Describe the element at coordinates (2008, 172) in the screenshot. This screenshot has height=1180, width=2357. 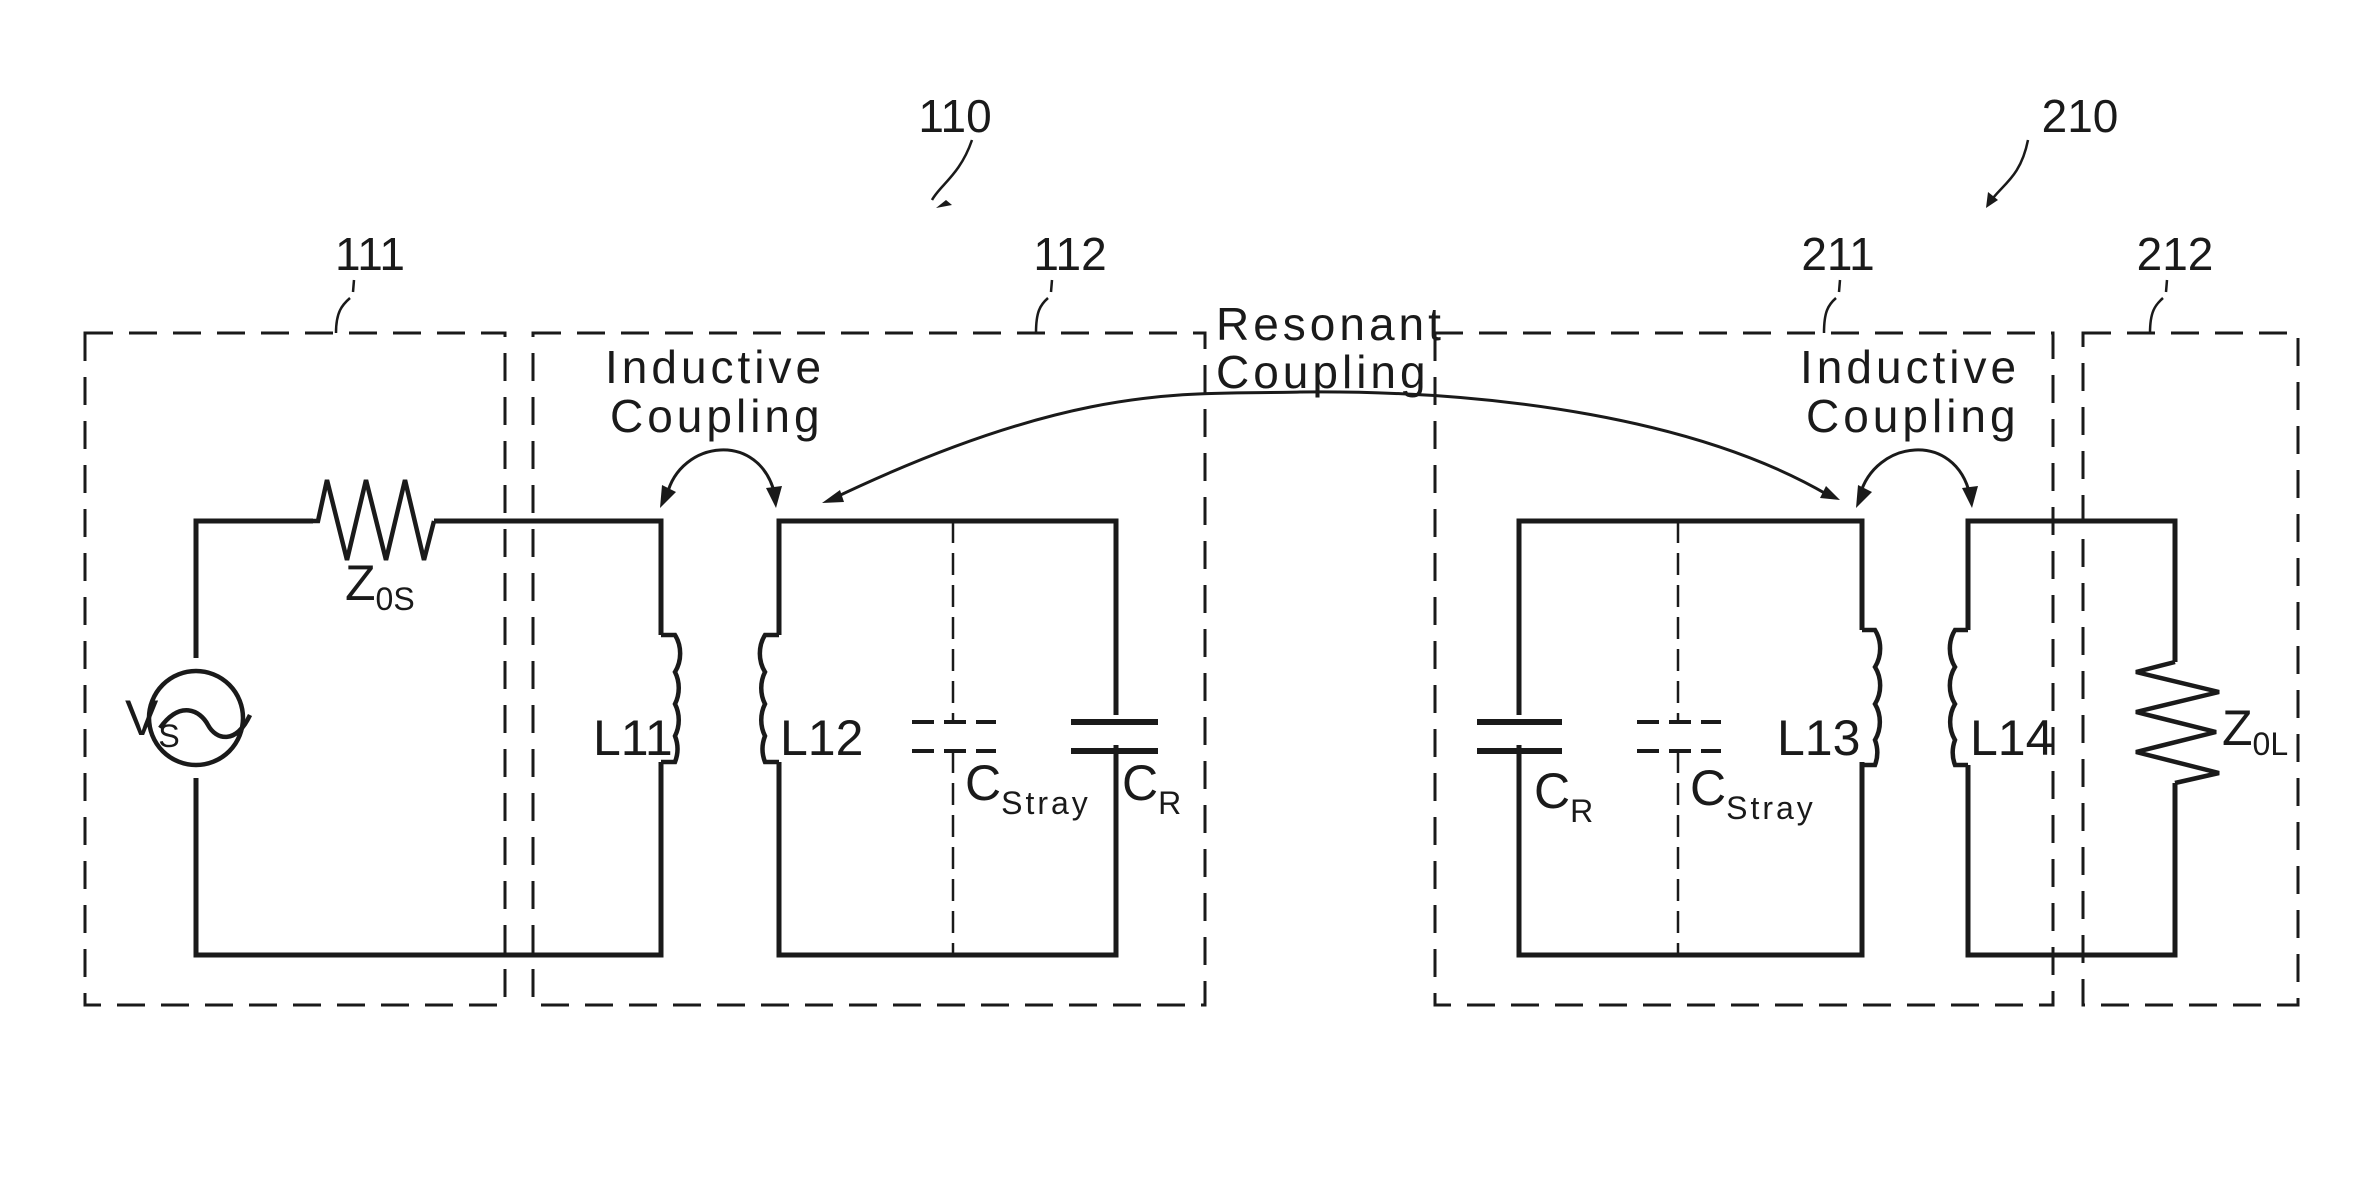
I see `ref-210-leader` at that location.